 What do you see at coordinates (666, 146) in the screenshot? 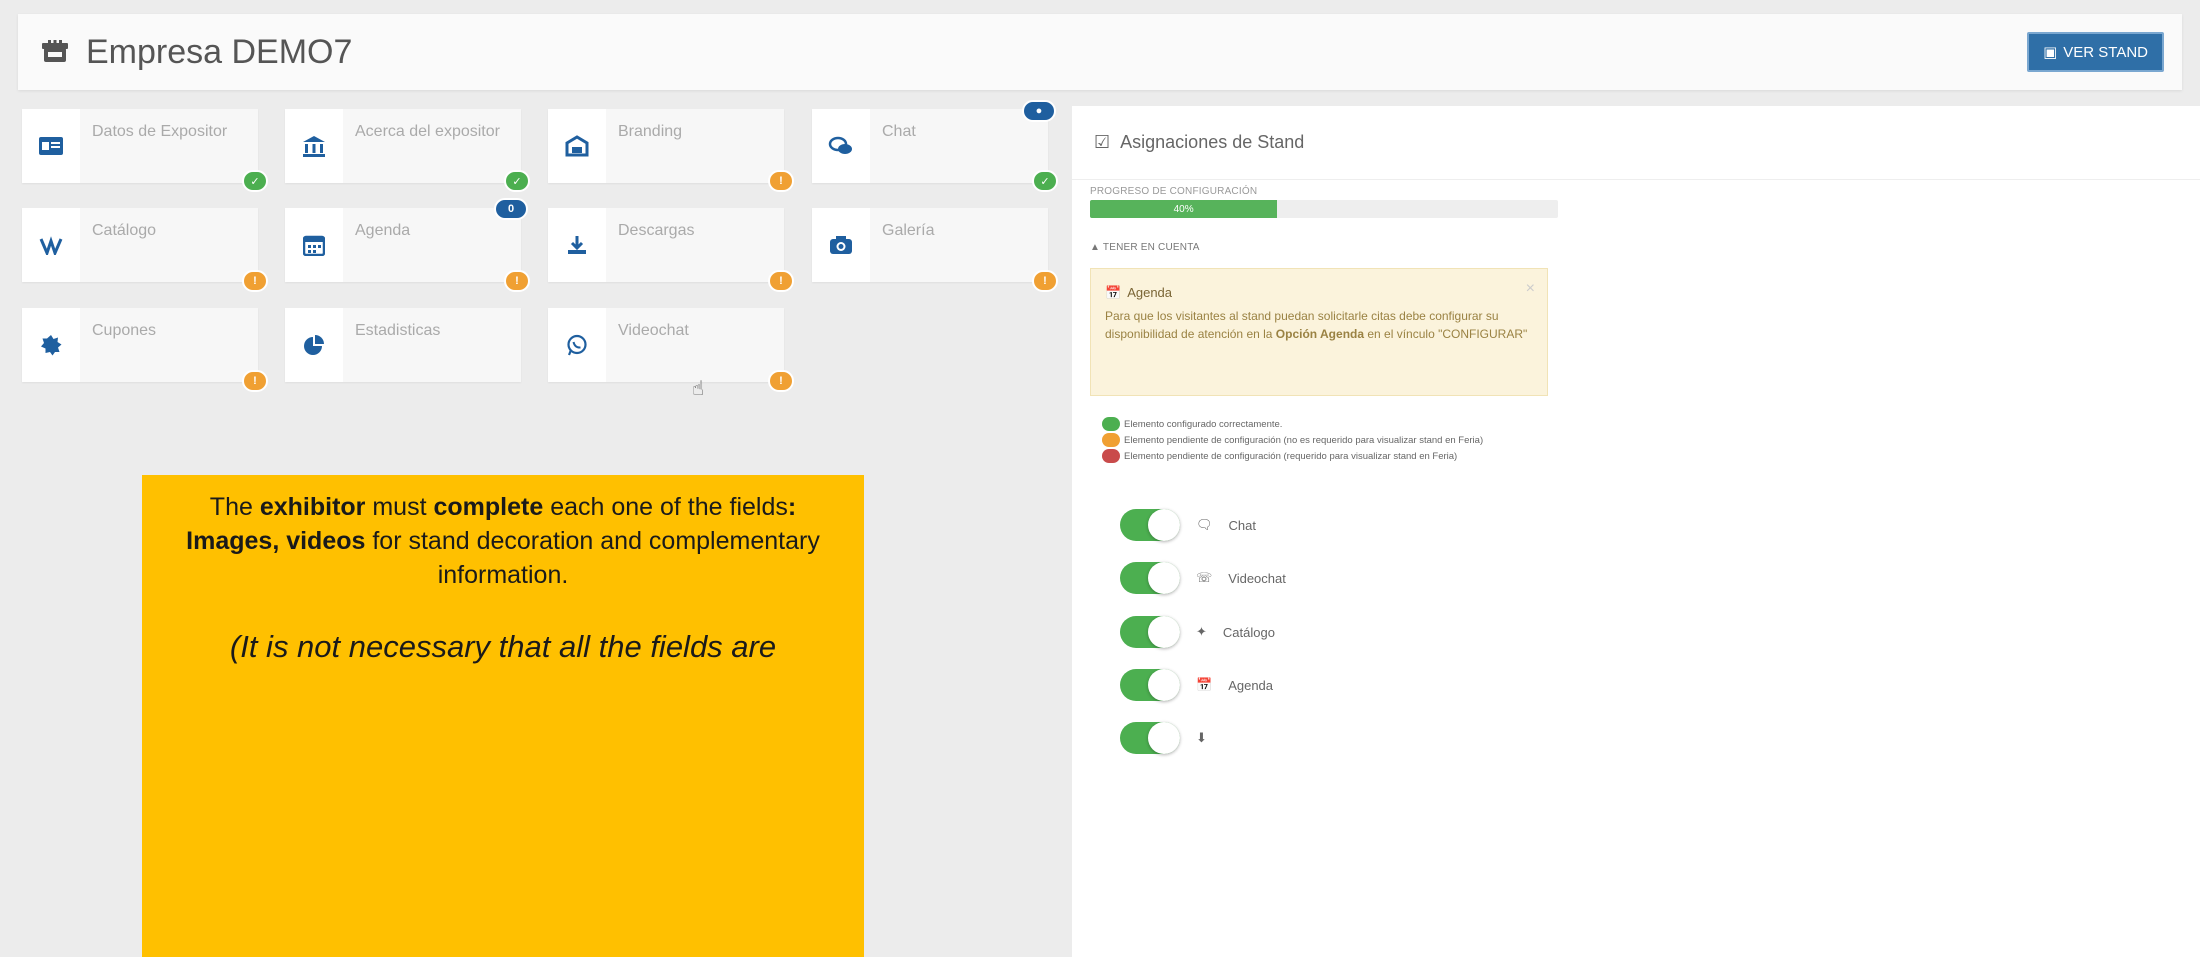
I see `tile-branding: Branding` at bounding box center [666, 146].